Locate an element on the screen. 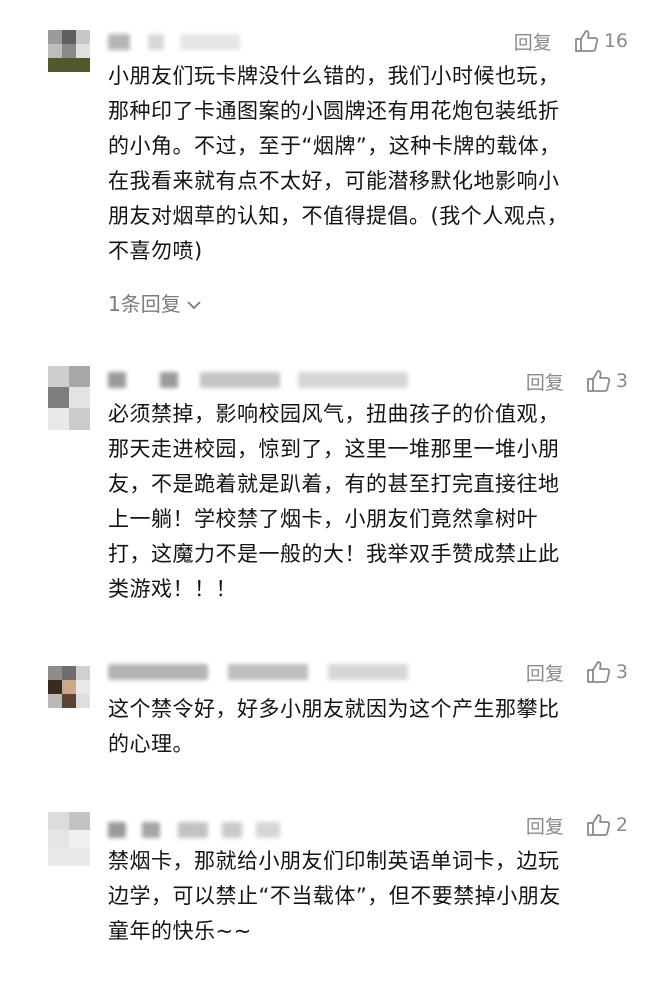 The height and width of the screenshot is (987, 658). like-button: 2 is located at coordinates (607, 825).